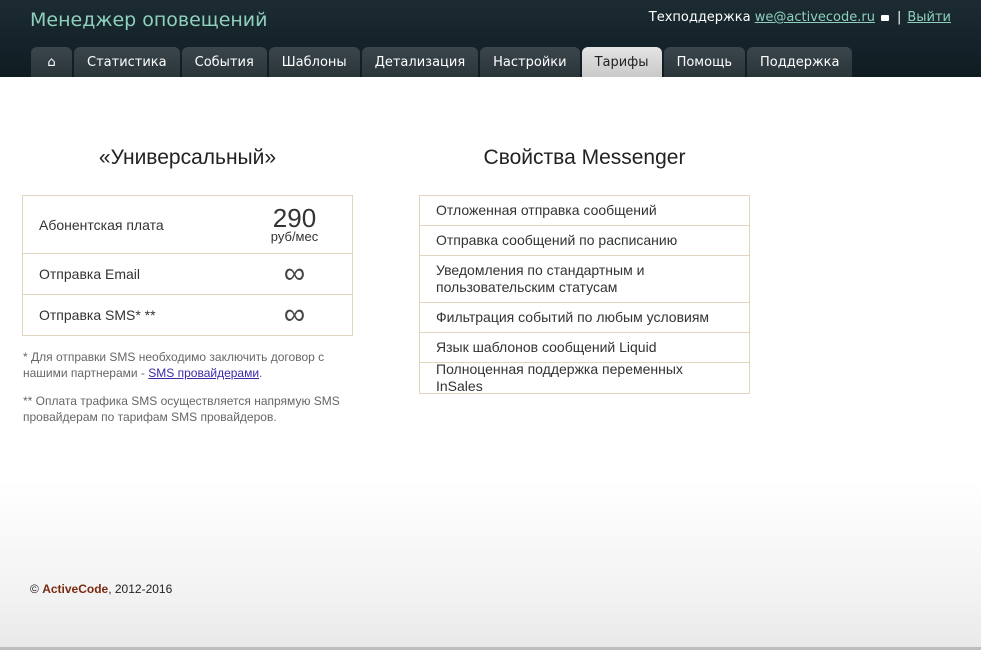  I want to click on mail-icon, so click(884, 17).